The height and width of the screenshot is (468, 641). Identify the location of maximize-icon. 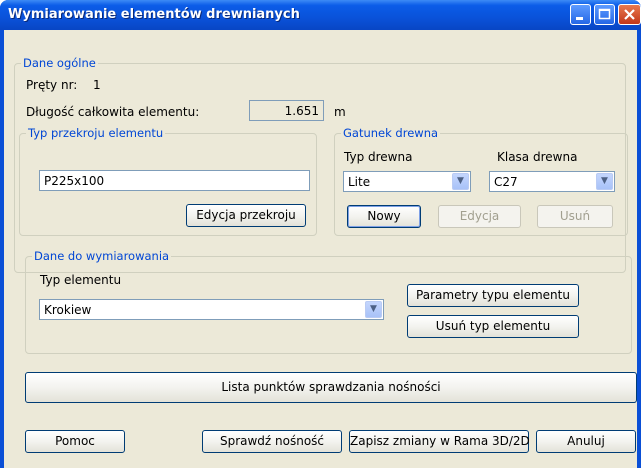
(604, 14).